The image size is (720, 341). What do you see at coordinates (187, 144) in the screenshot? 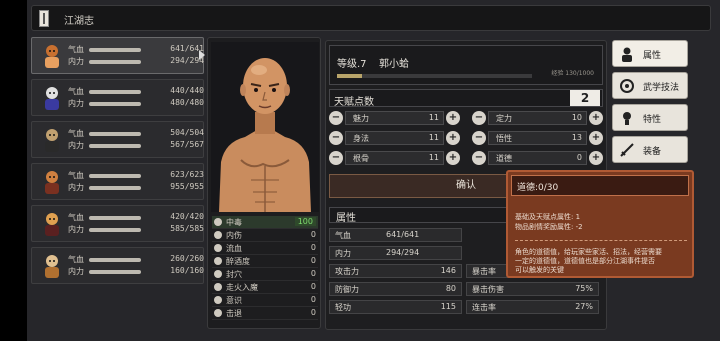
I see `mp-value: 567/567` at bounding box center [187, 144].